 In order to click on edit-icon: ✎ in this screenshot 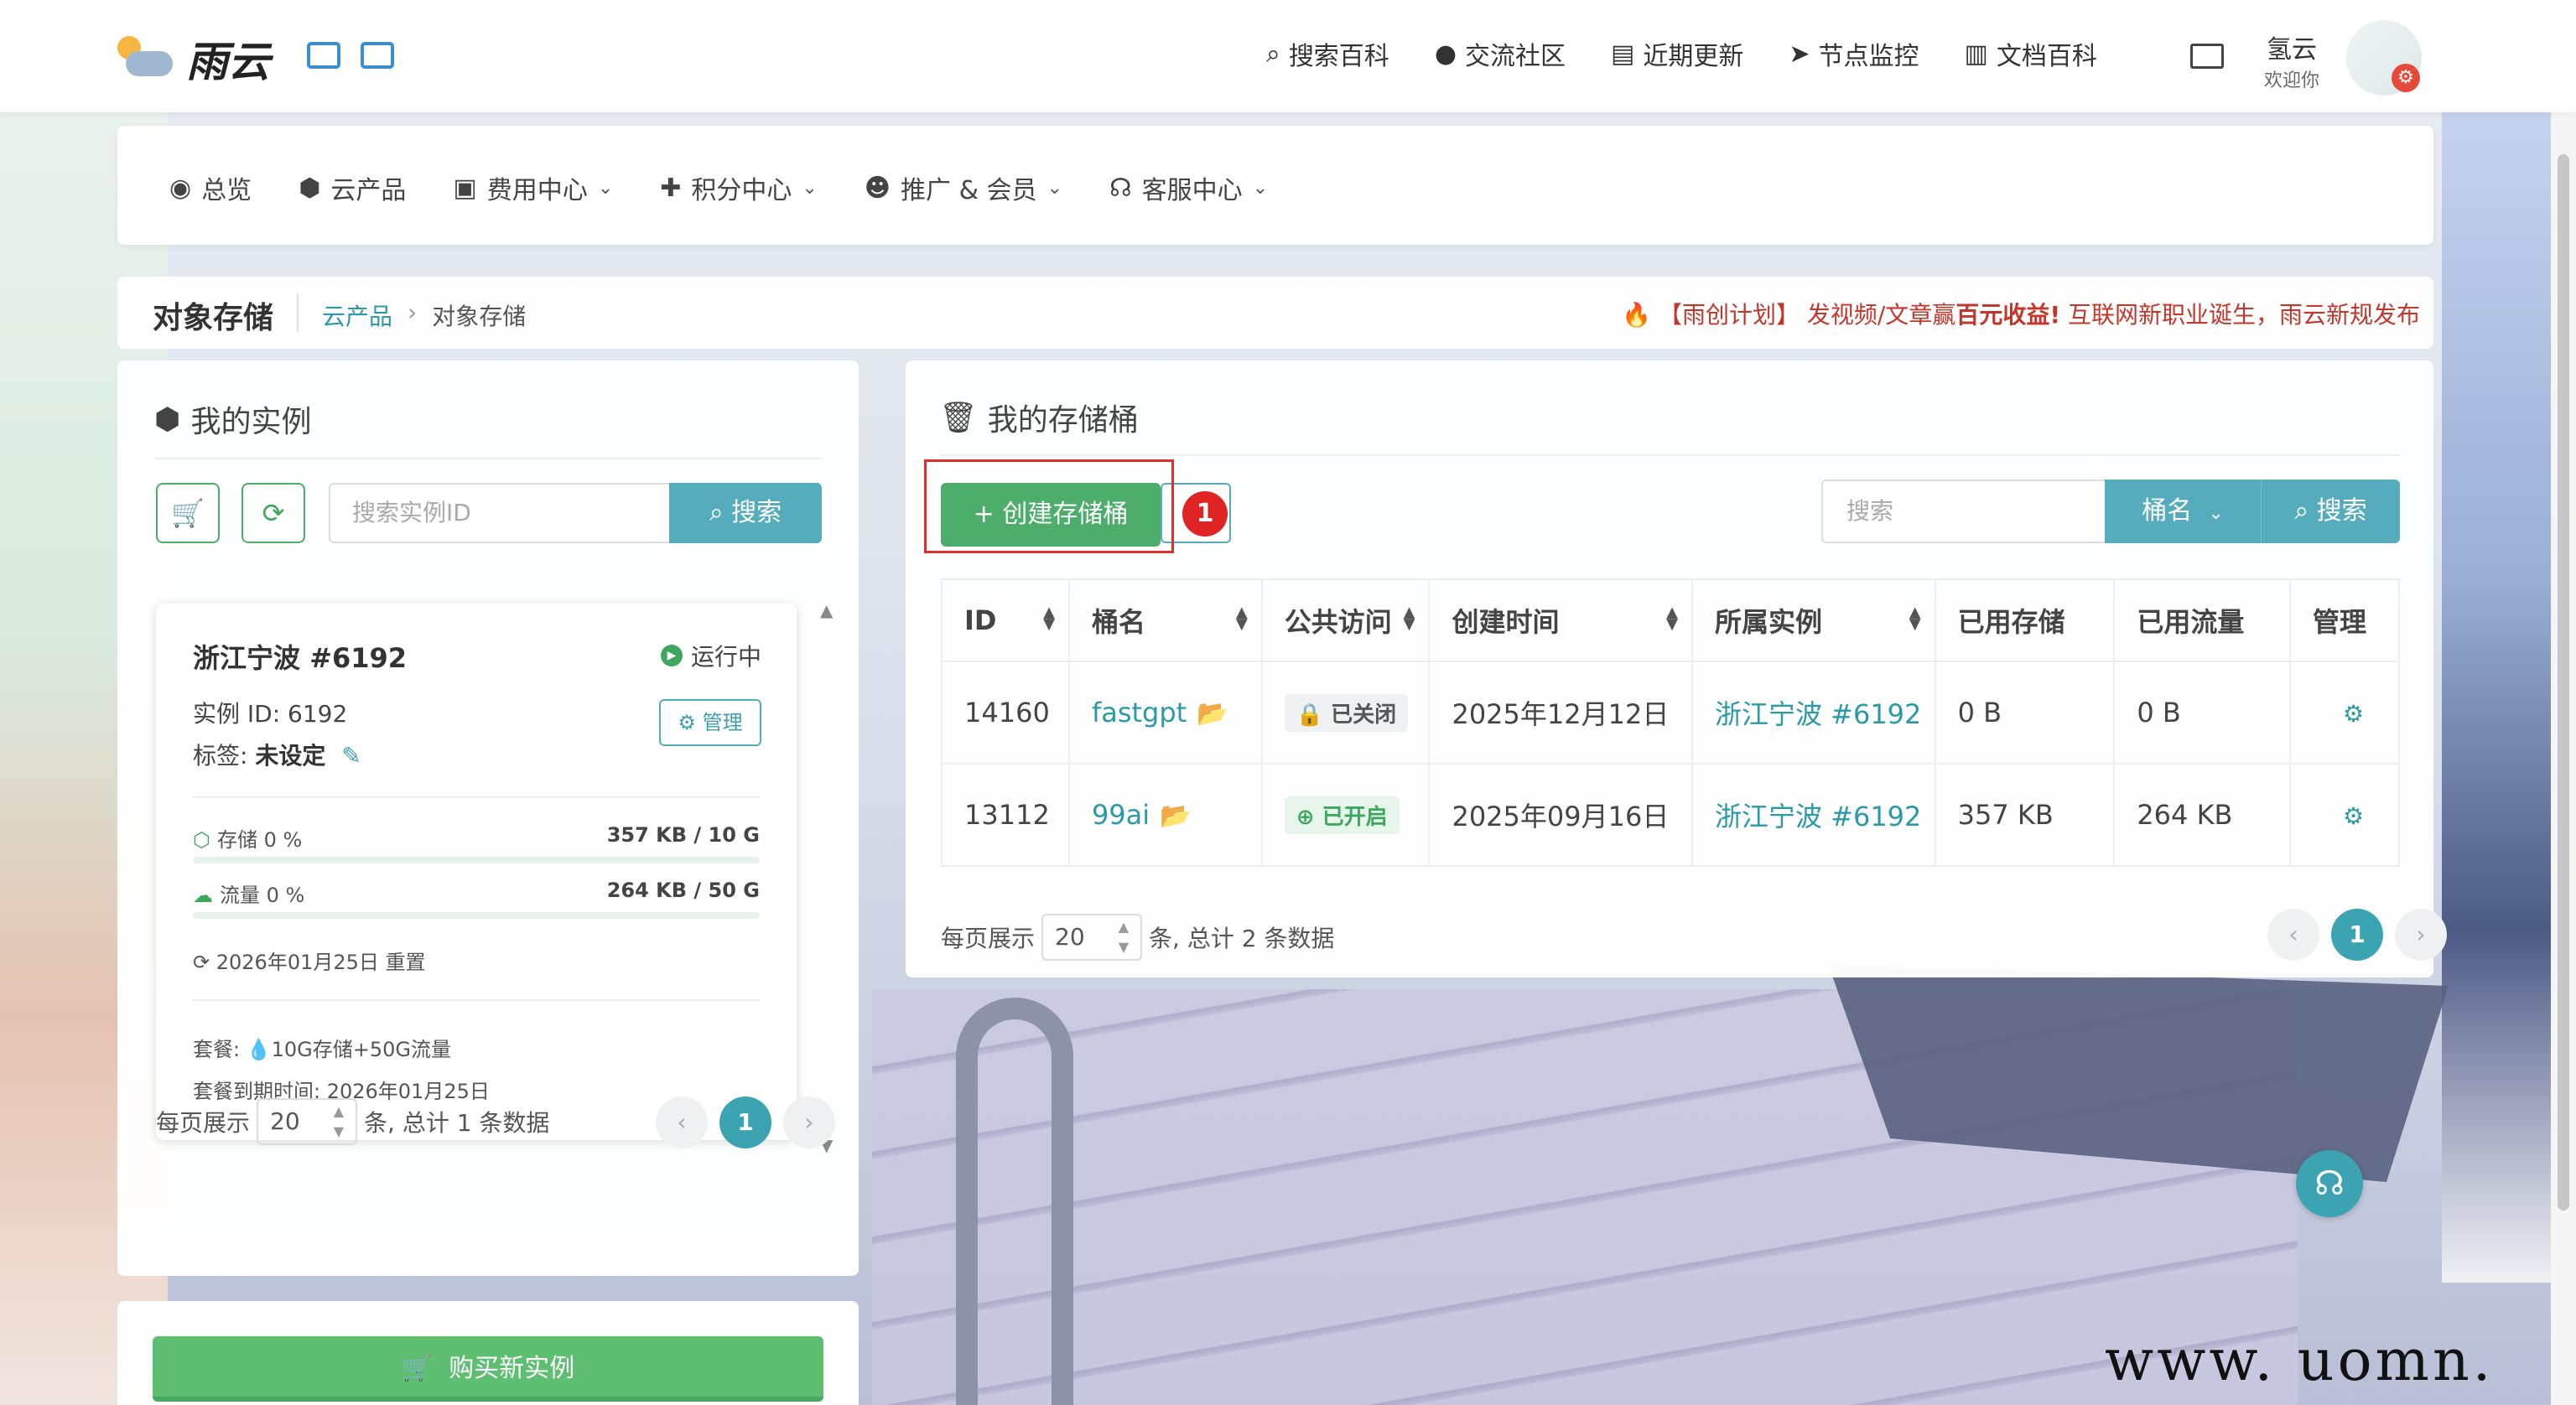, I will do `click(351, 756)`.